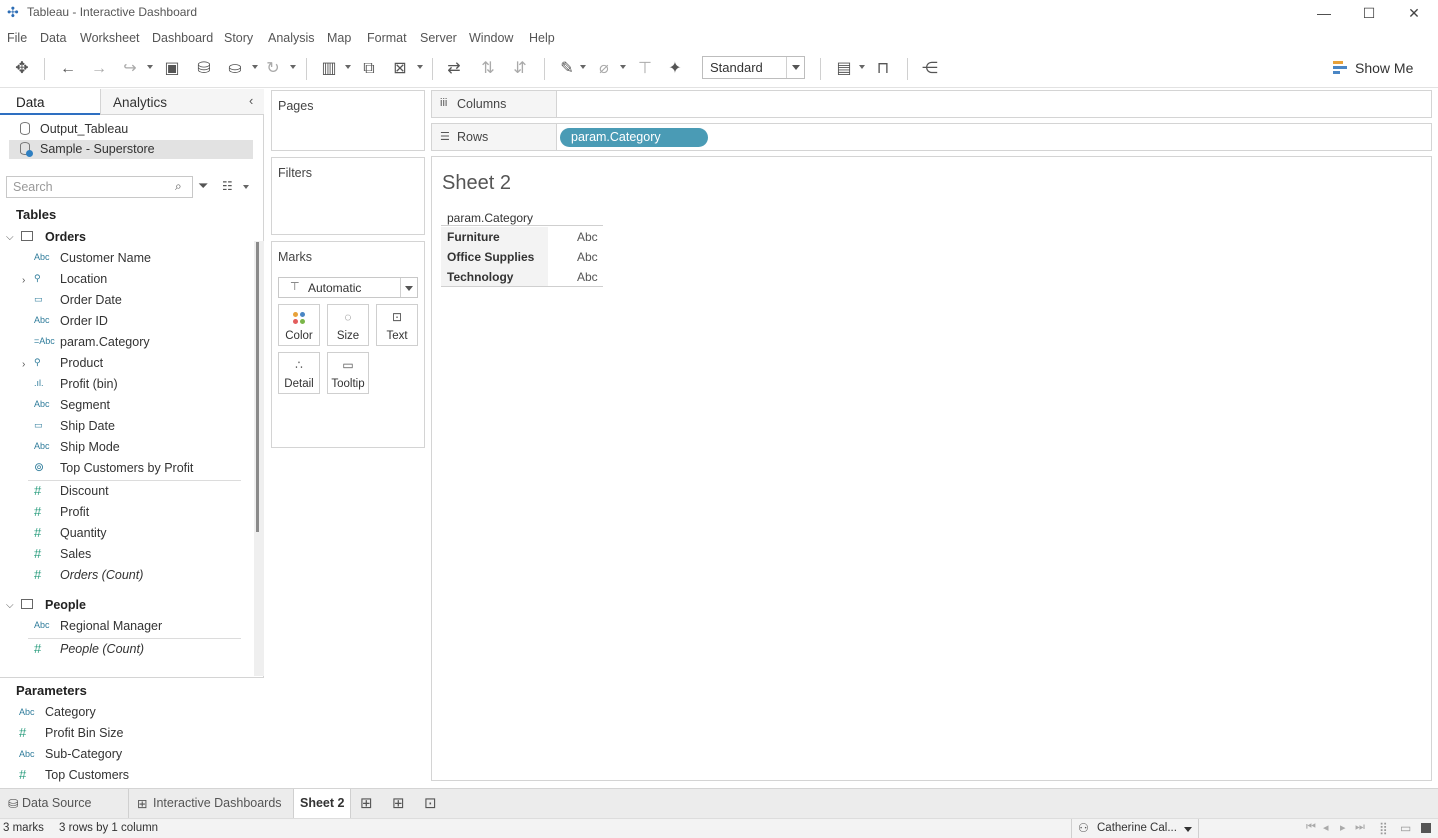  I want to click on table-people: ⌵ People, so click(125, 605).